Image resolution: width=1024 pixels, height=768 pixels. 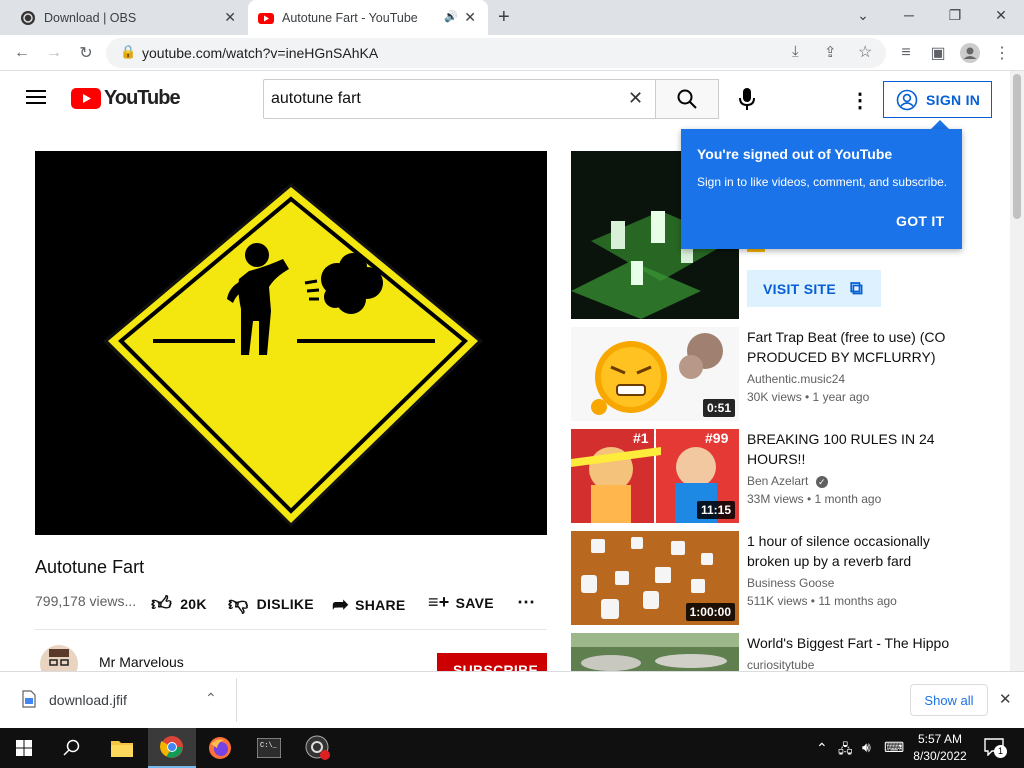 I want to click on thumbs-up-icon: 👍︎, so click(x=162, y=604).